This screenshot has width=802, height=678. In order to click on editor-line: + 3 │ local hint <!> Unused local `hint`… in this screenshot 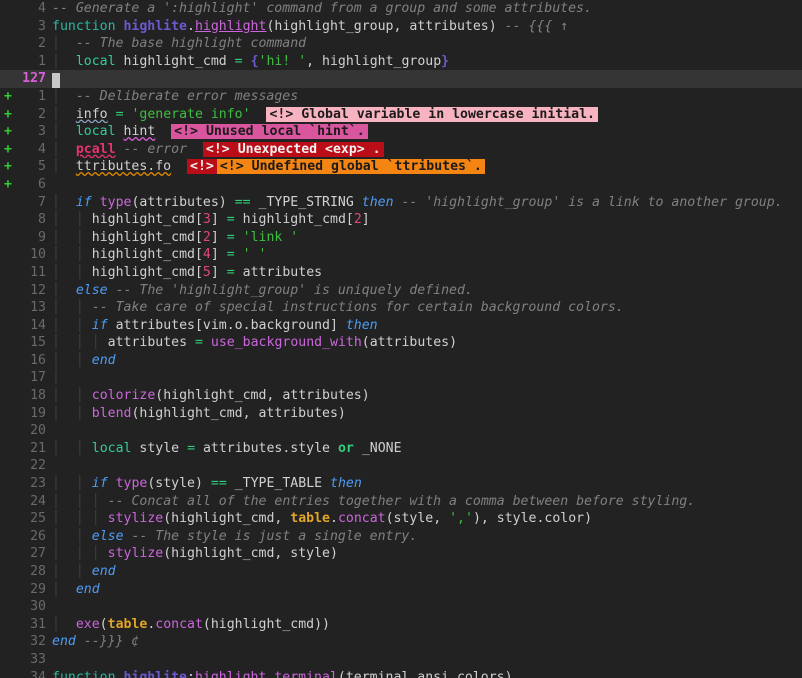, I will do `click(401, 132)`.